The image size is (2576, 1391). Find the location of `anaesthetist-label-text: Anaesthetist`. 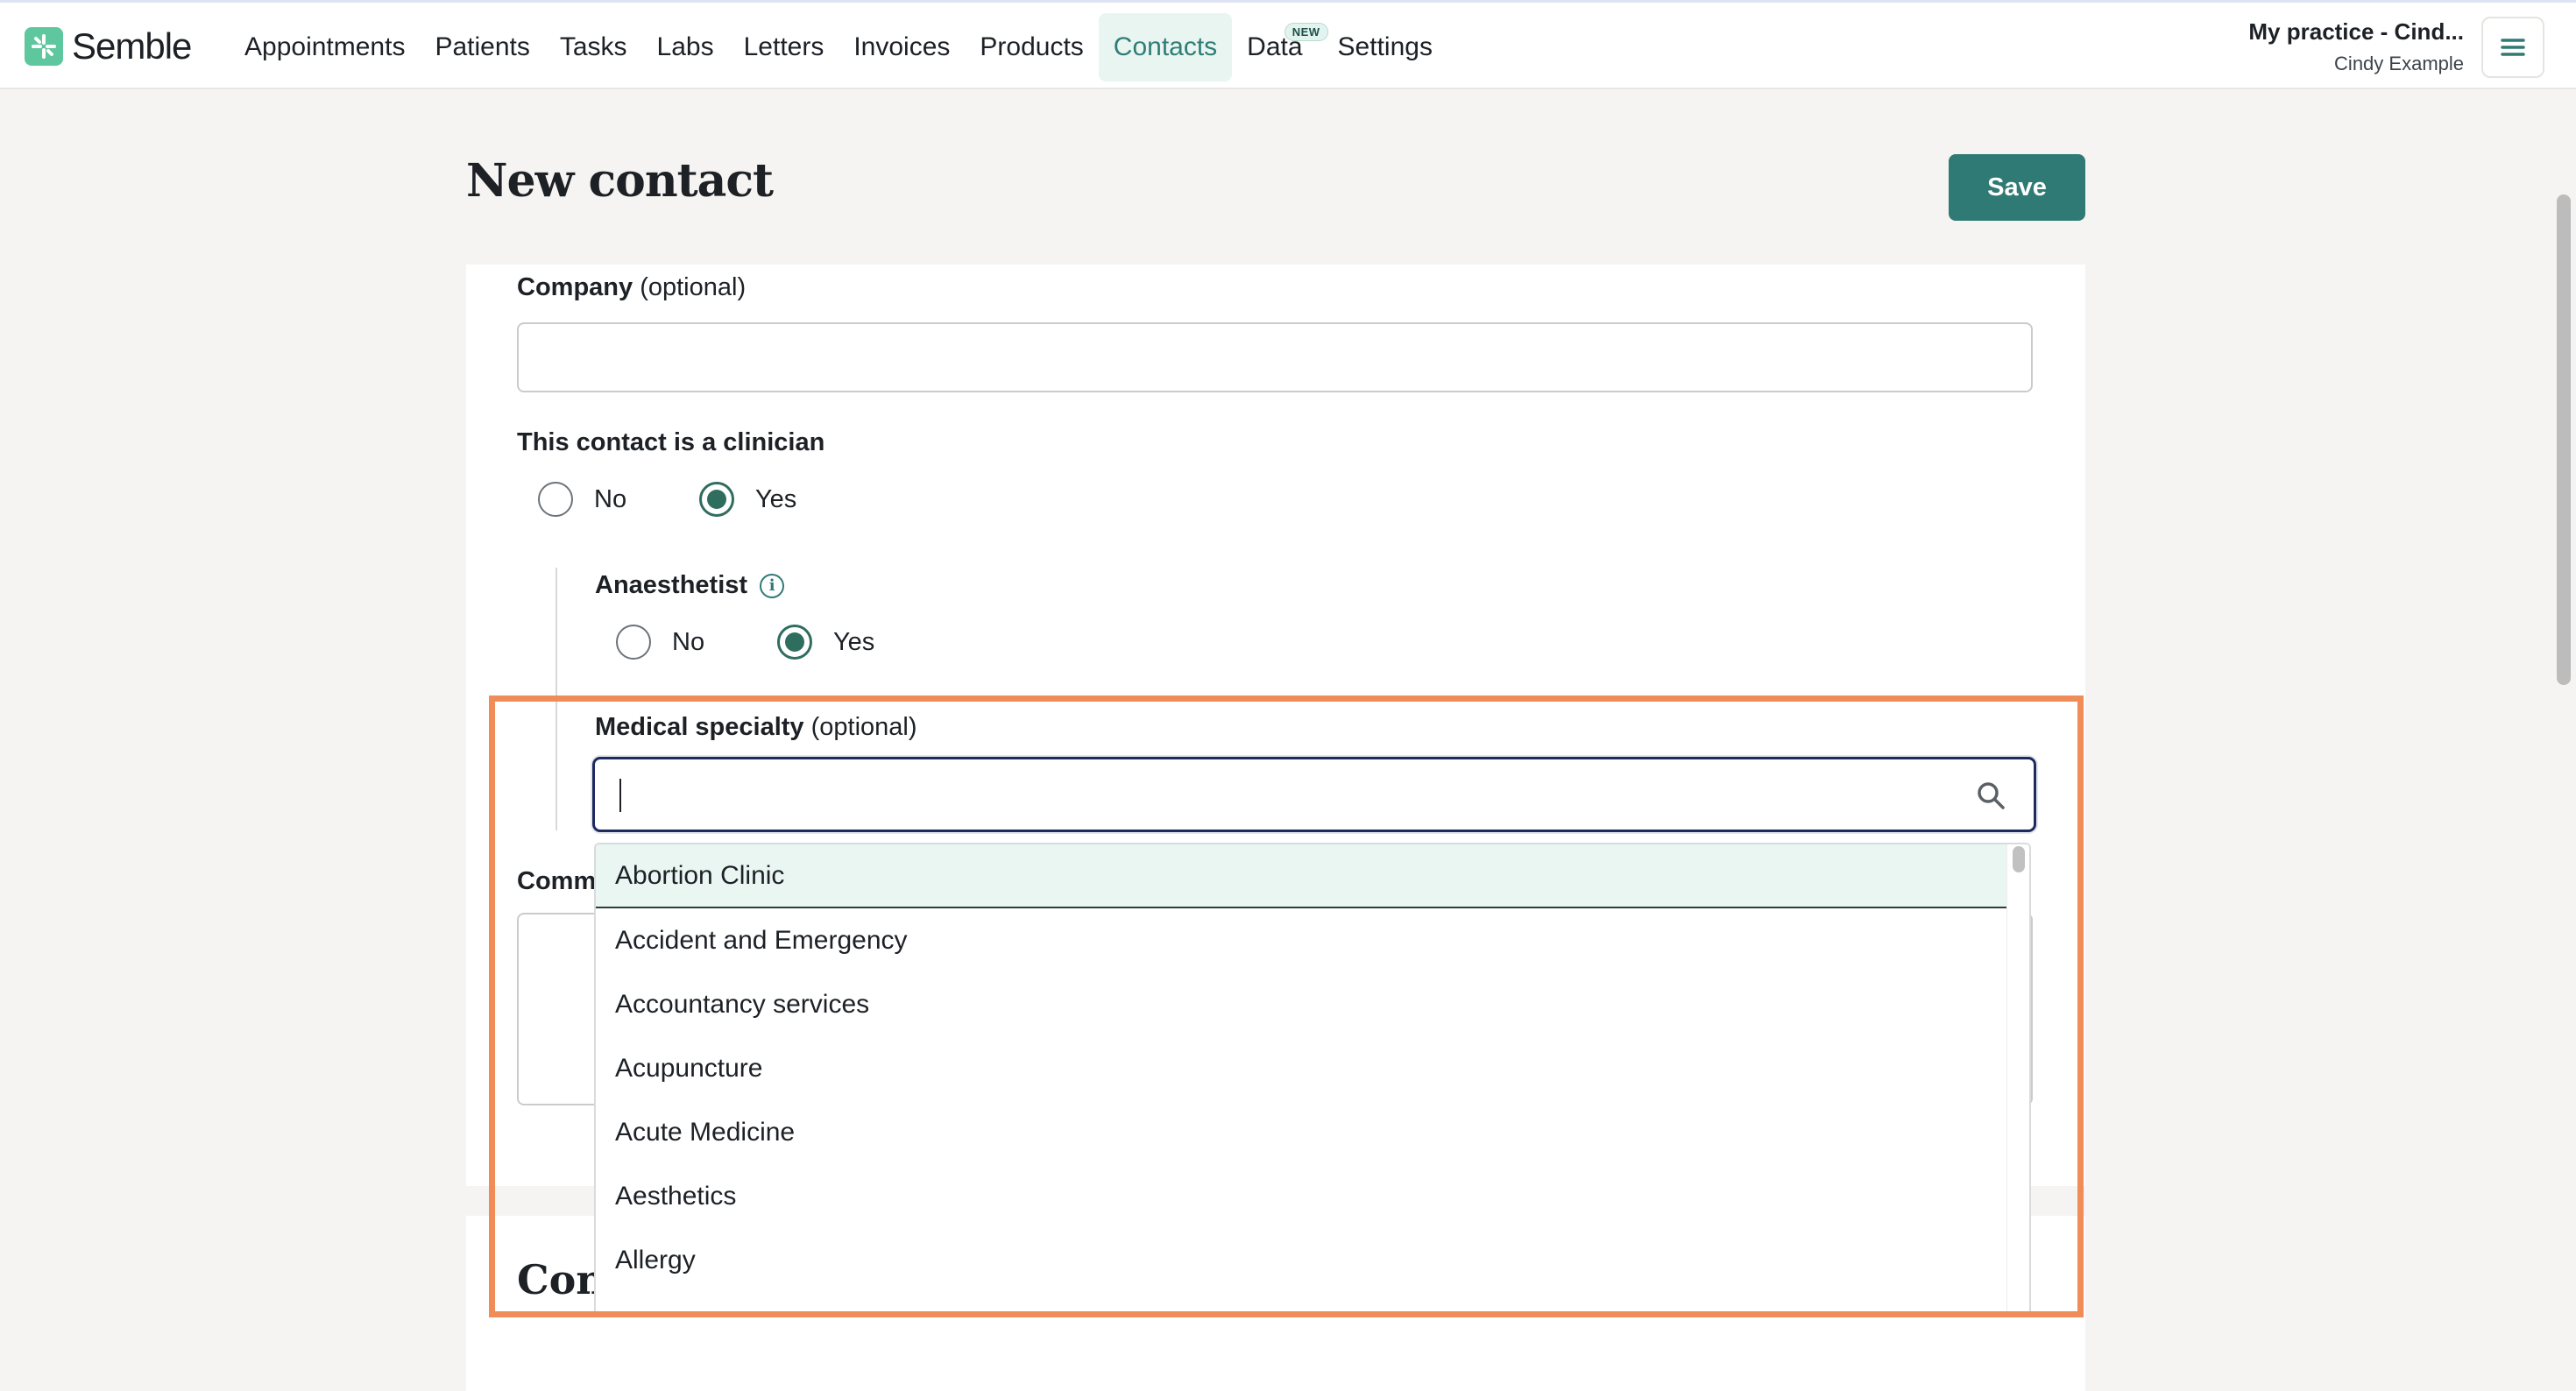

anaesthetist-label-text: Anaesthetist is located at coordinates (671, 585).